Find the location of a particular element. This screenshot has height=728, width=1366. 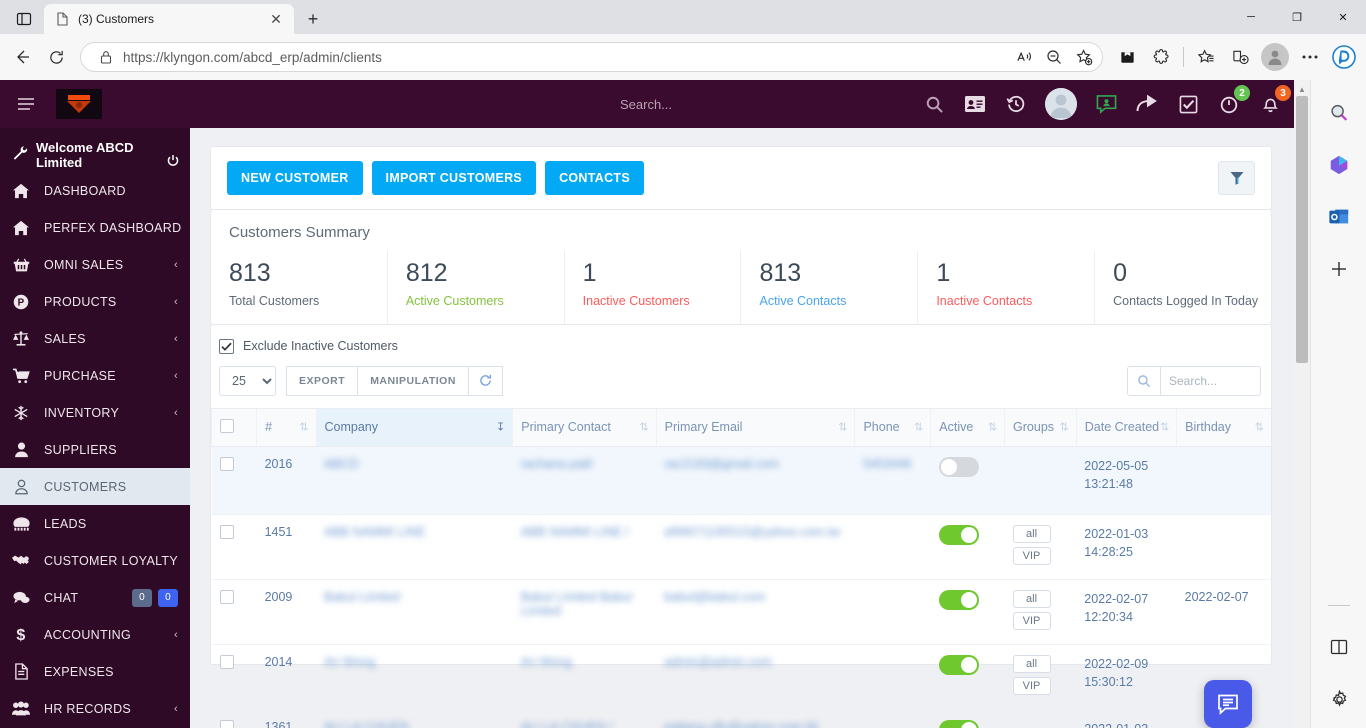

page-length-select: 2550100 is located at coordinates (247, 380).